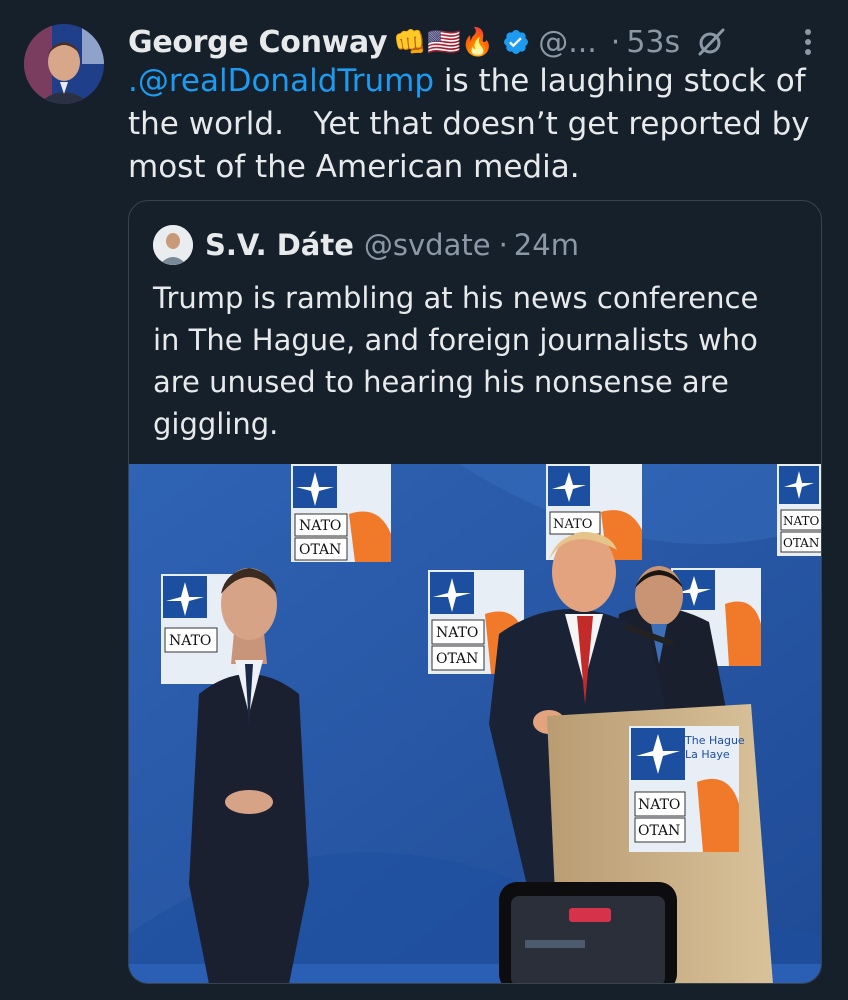 Image resolution: width=848 pixels, height=1000 pixels. What do you see at coordinates (714, 740) in the screenshot?
I see `svg-text: The Hague` at bounding box center [714, 740].